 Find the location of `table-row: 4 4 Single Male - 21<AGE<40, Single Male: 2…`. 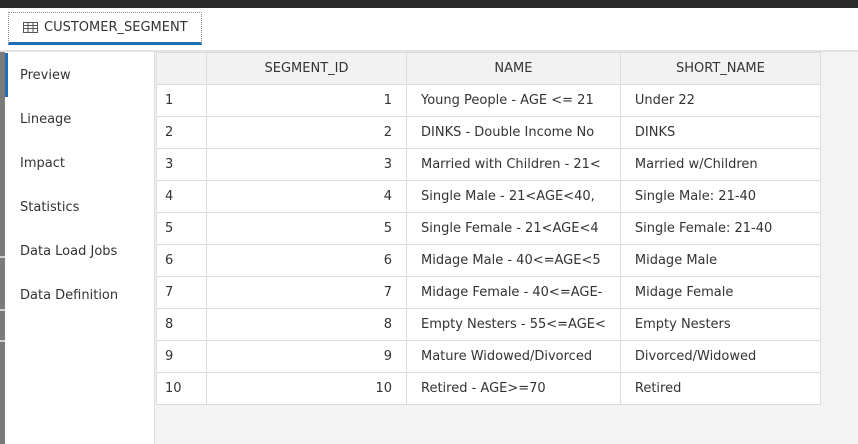

table-row: 4 4 Single Male - 21<AGE<40, Single Male: 2… is located at coordinates (488, 196).